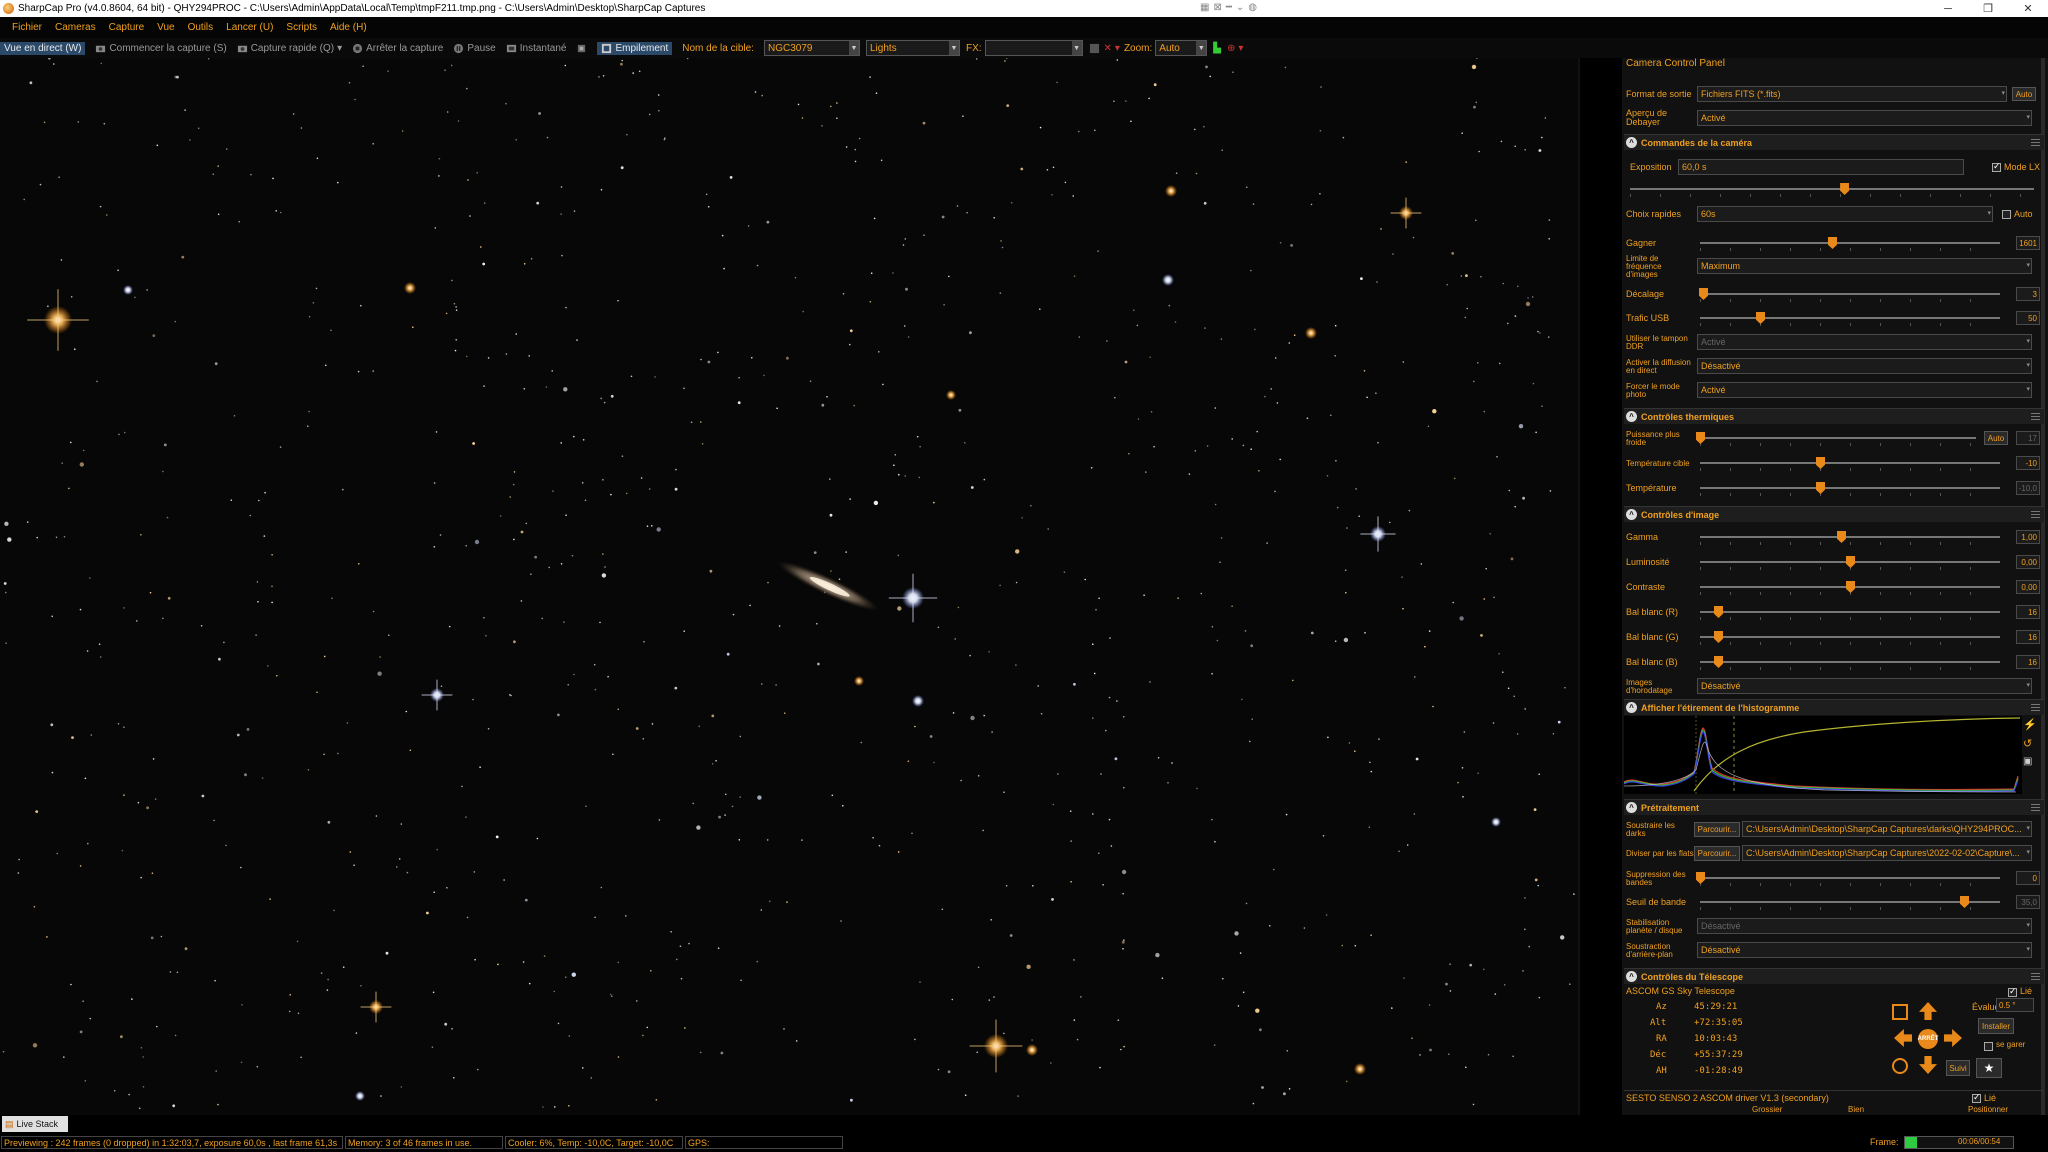  I want to click on star-icon: ★, so click(1989, 1068).